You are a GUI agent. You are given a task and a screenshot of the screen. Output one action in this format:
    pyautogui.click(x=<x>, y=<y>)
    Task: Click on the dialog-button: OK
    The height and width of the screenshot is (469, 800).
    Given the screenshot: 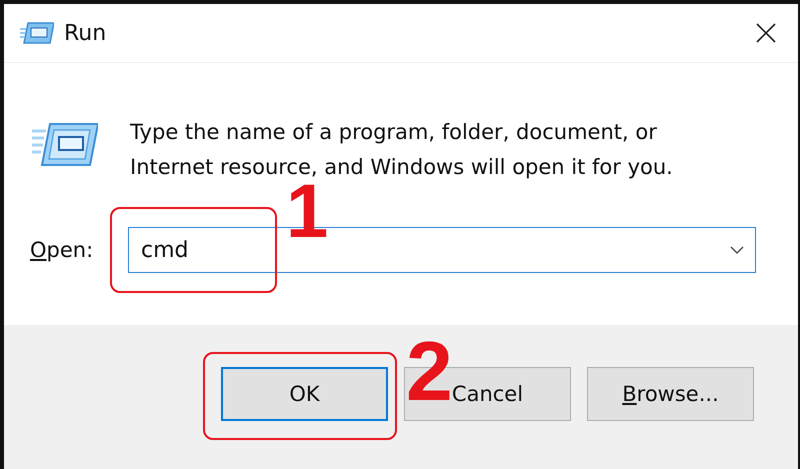 What is the action you would take?
    pyautogui.click(x=304, y=394)
    